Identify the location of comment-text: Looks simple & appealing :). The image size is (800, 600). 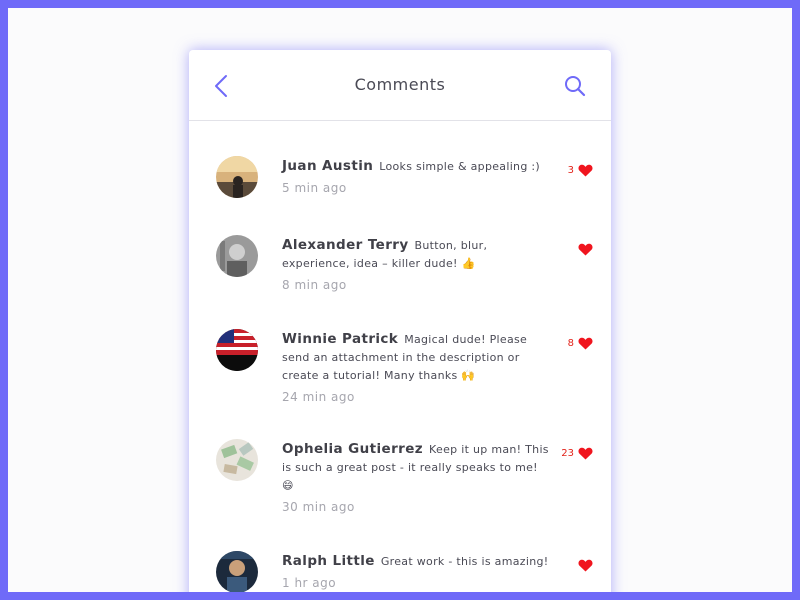
(459, 166).